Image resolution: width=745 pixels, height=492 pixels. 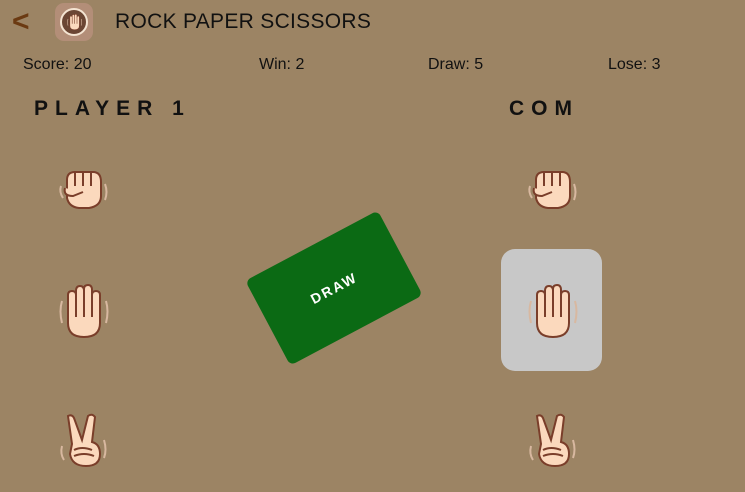 What do you see at coordinates (243, 21) in the screenshot?
I see `page-title: ROCK PAPER SCISSORS` at bounding box center [243, 21].